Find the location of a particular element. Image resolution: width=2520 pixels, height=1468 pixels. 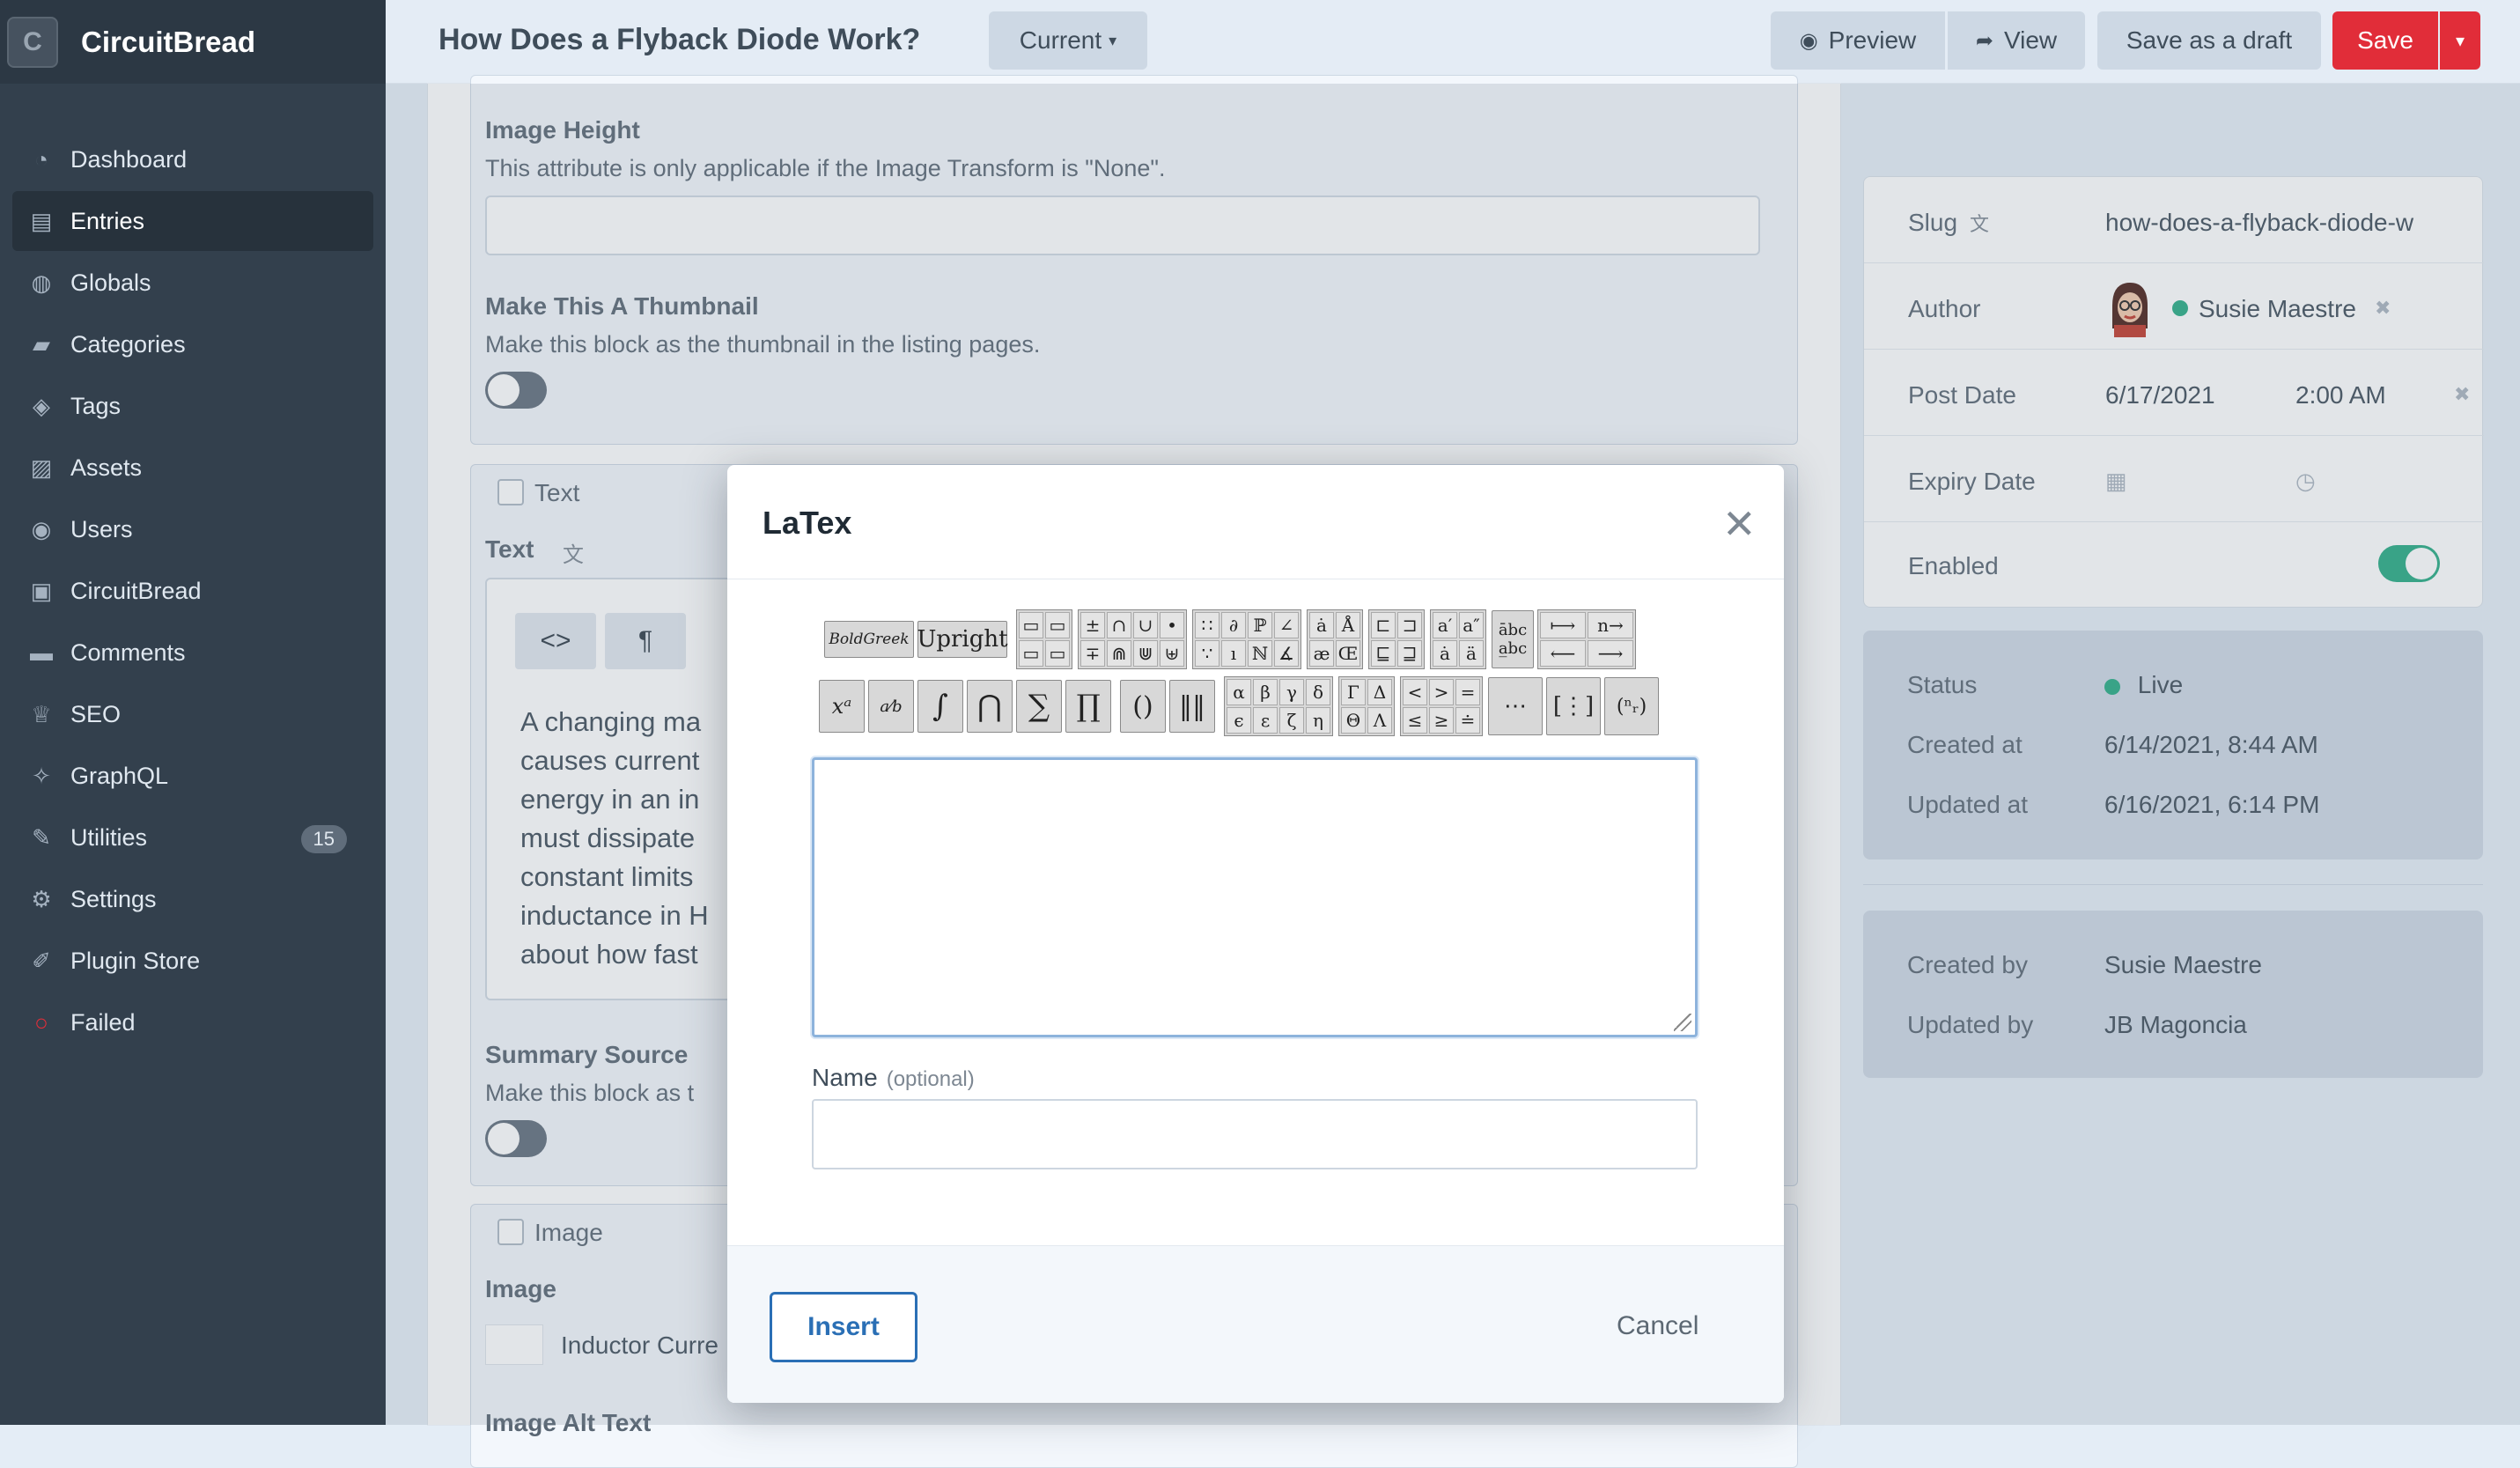

sidebar-item-label: GraphQL is located at coordinates (119, 775).